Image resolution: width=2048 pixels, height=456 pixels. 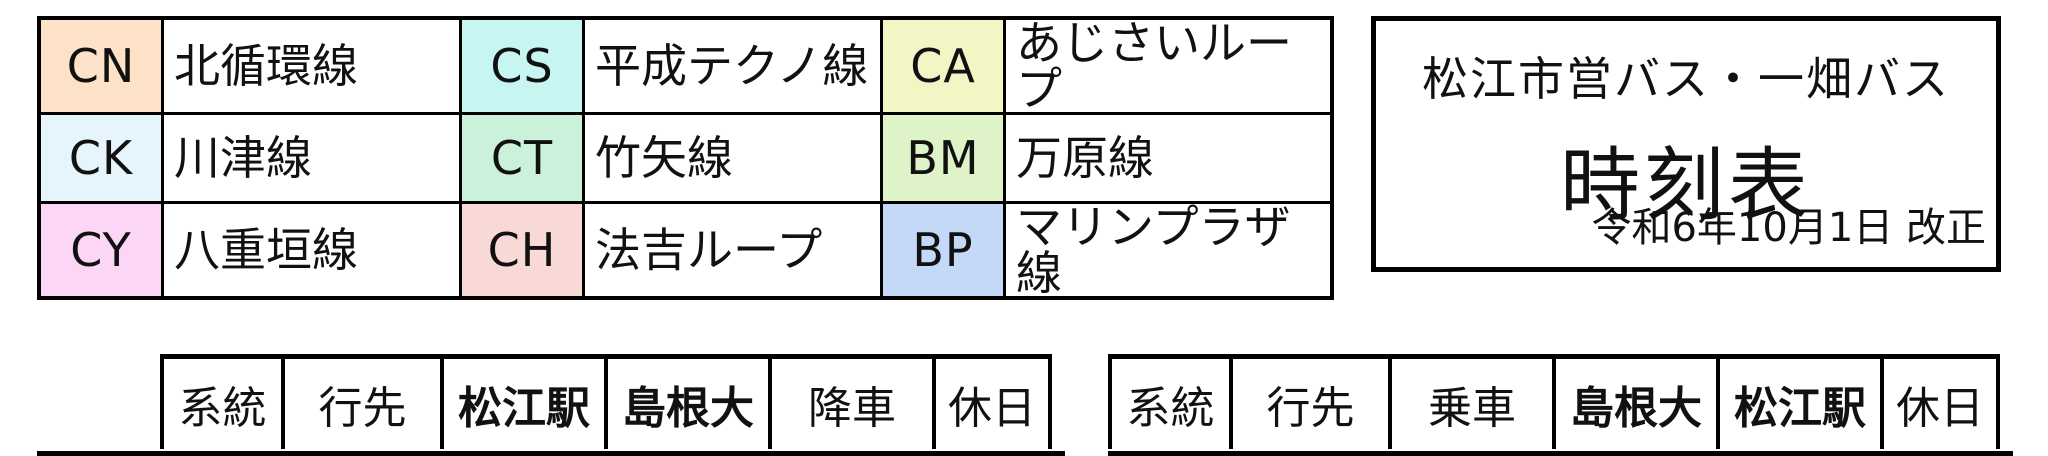 I want to click on route-code: CT, so click(x=522, y=158).